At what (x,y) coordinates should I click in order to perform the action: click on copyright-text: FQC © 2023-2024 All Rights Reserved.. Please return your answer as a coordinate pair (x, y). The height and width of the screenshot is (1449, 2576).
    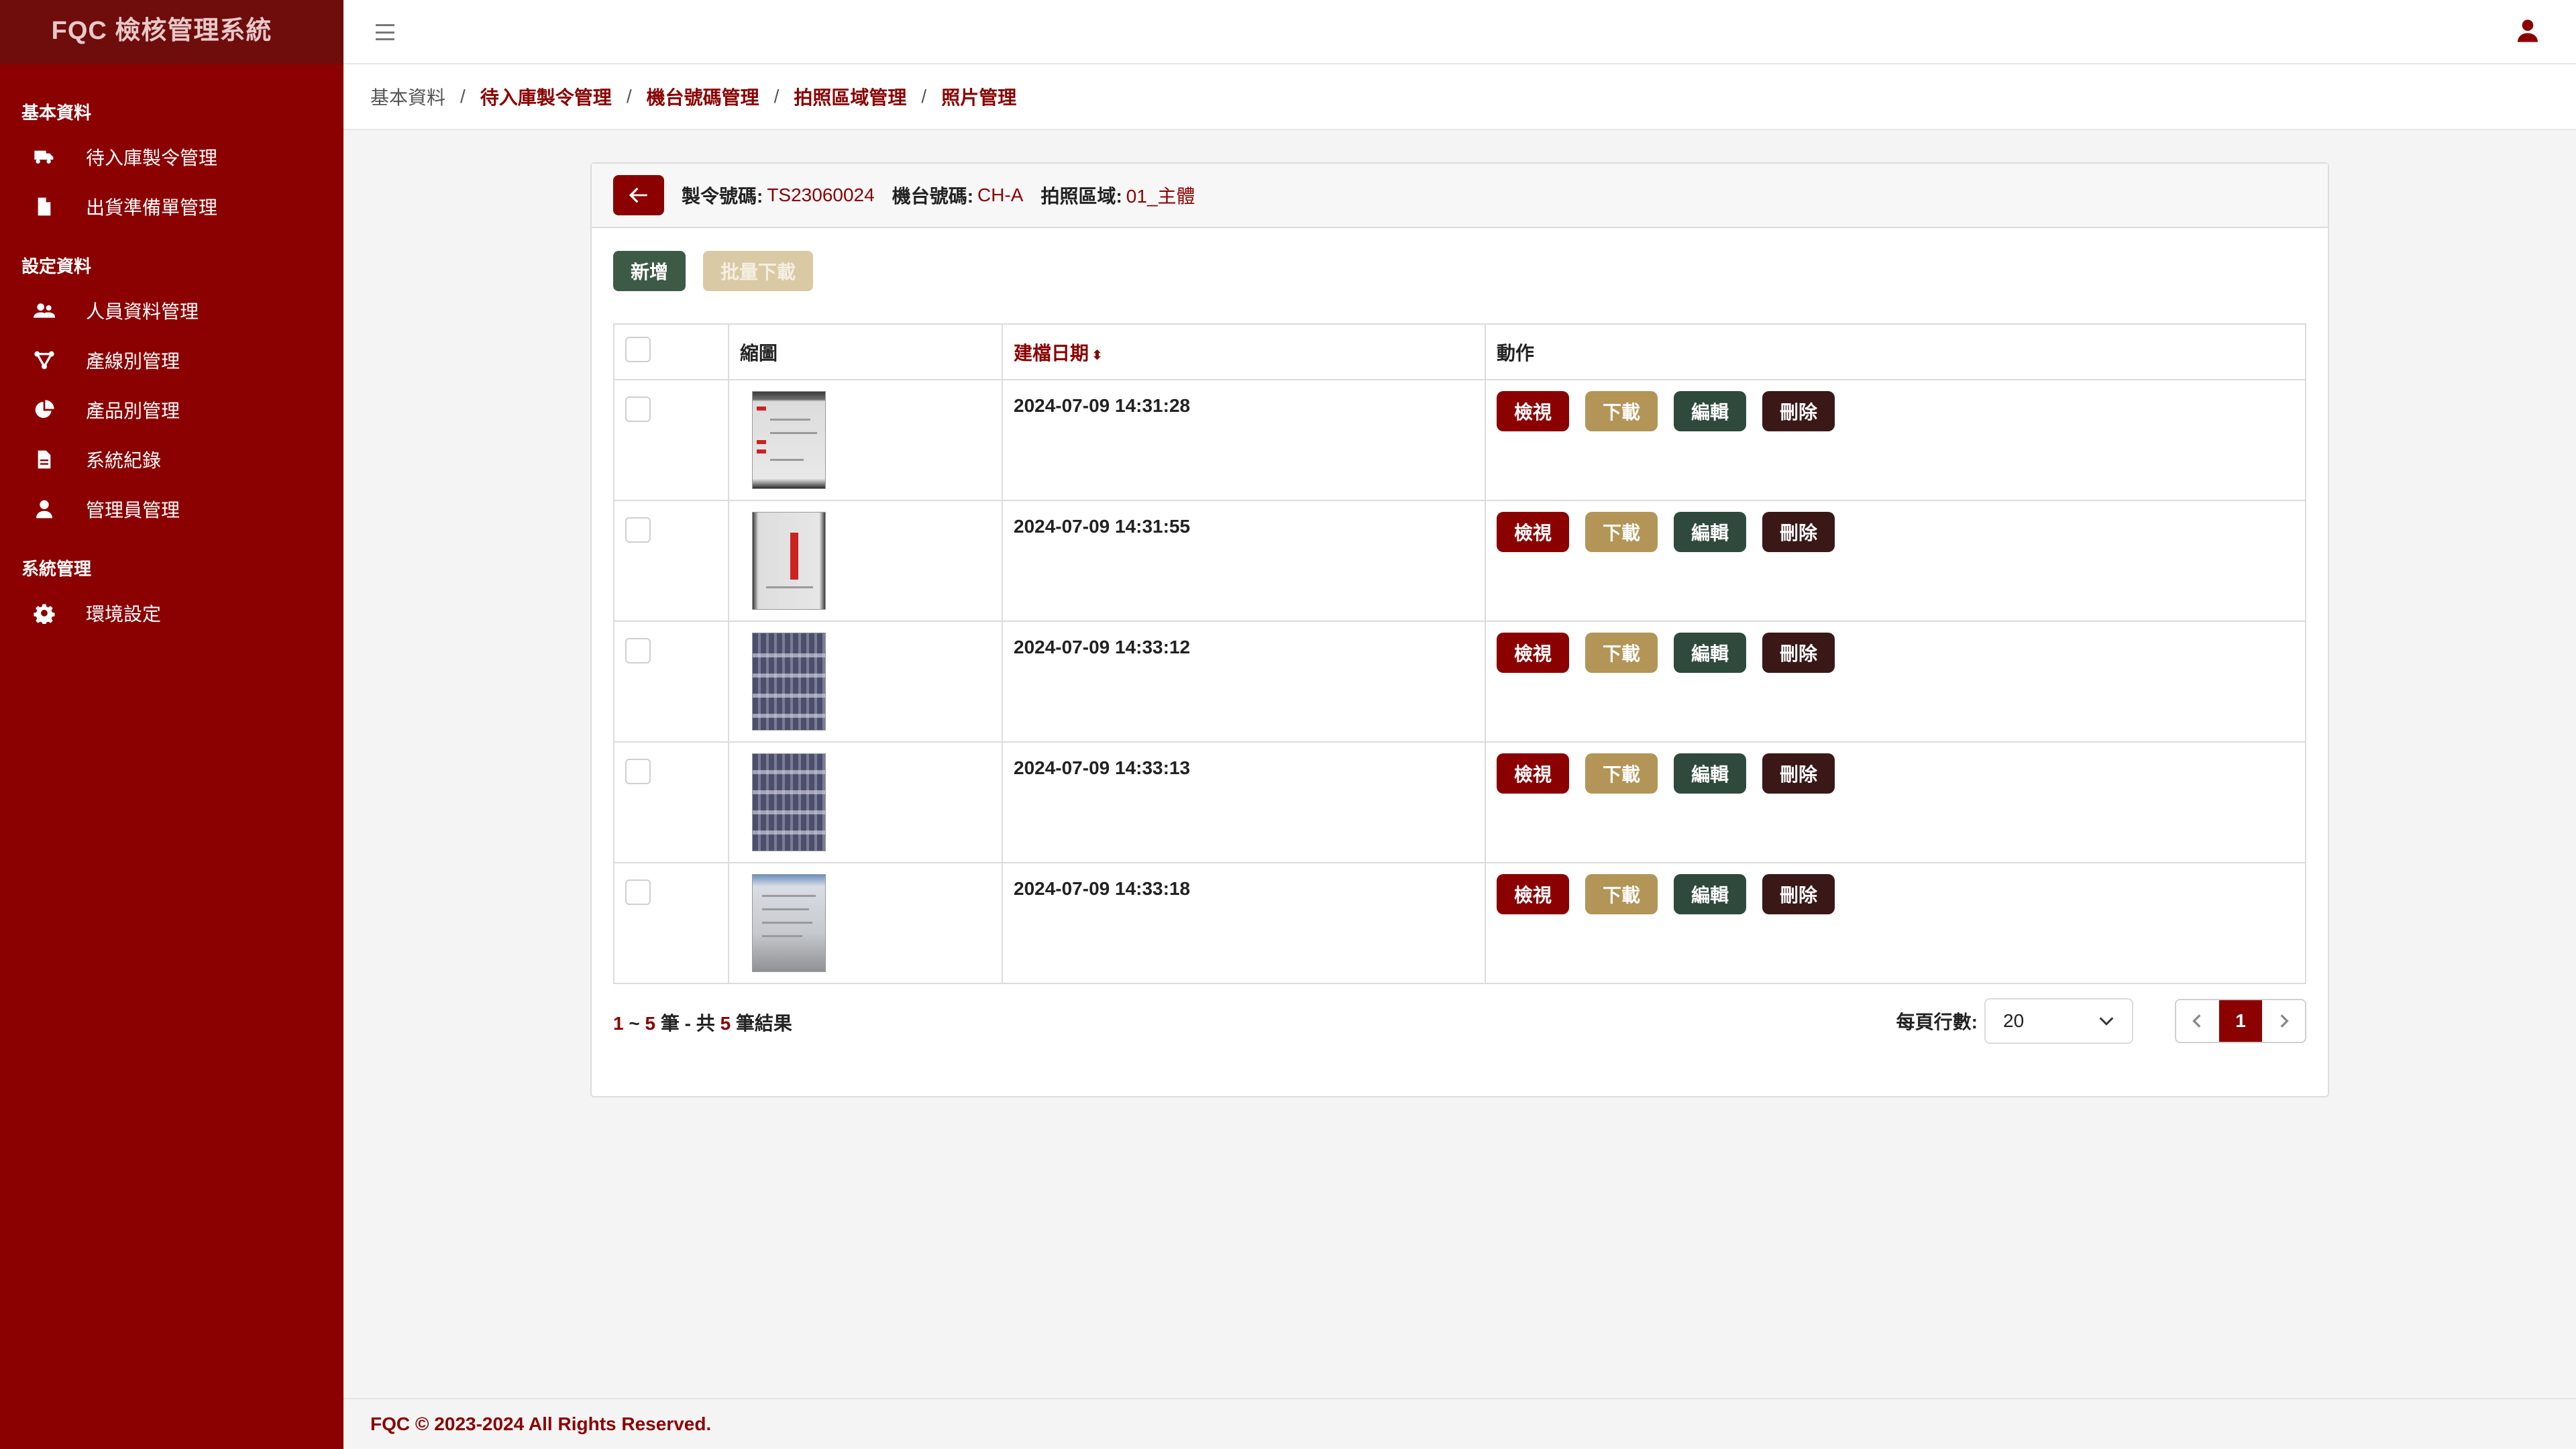
    Looking at the image, I should click on (541, 1423).